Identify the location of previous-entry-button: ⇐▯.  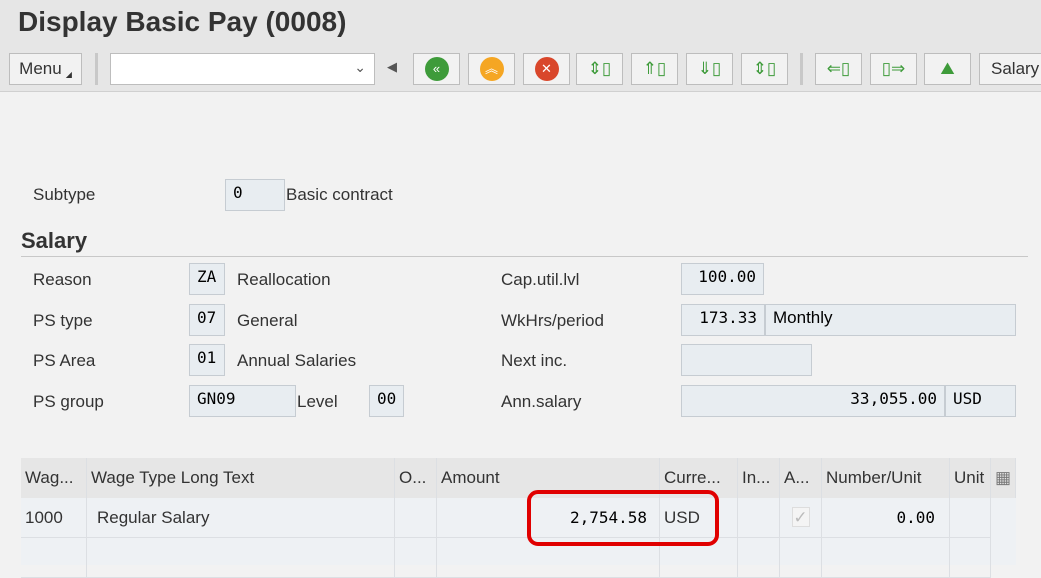
(838, 69).